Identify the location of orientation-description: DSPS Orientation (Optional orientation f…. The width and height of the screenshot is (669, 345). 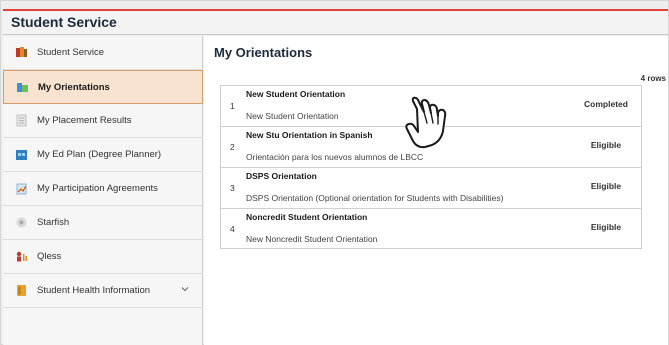
(375, 198).